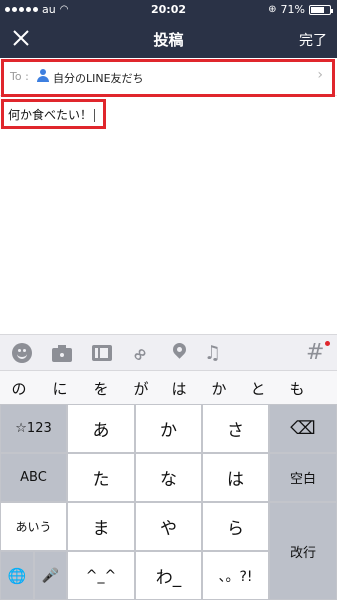  Describe the element at coordinates (297, 388) in the screenshot. I see `candidate-item: も` at that location.